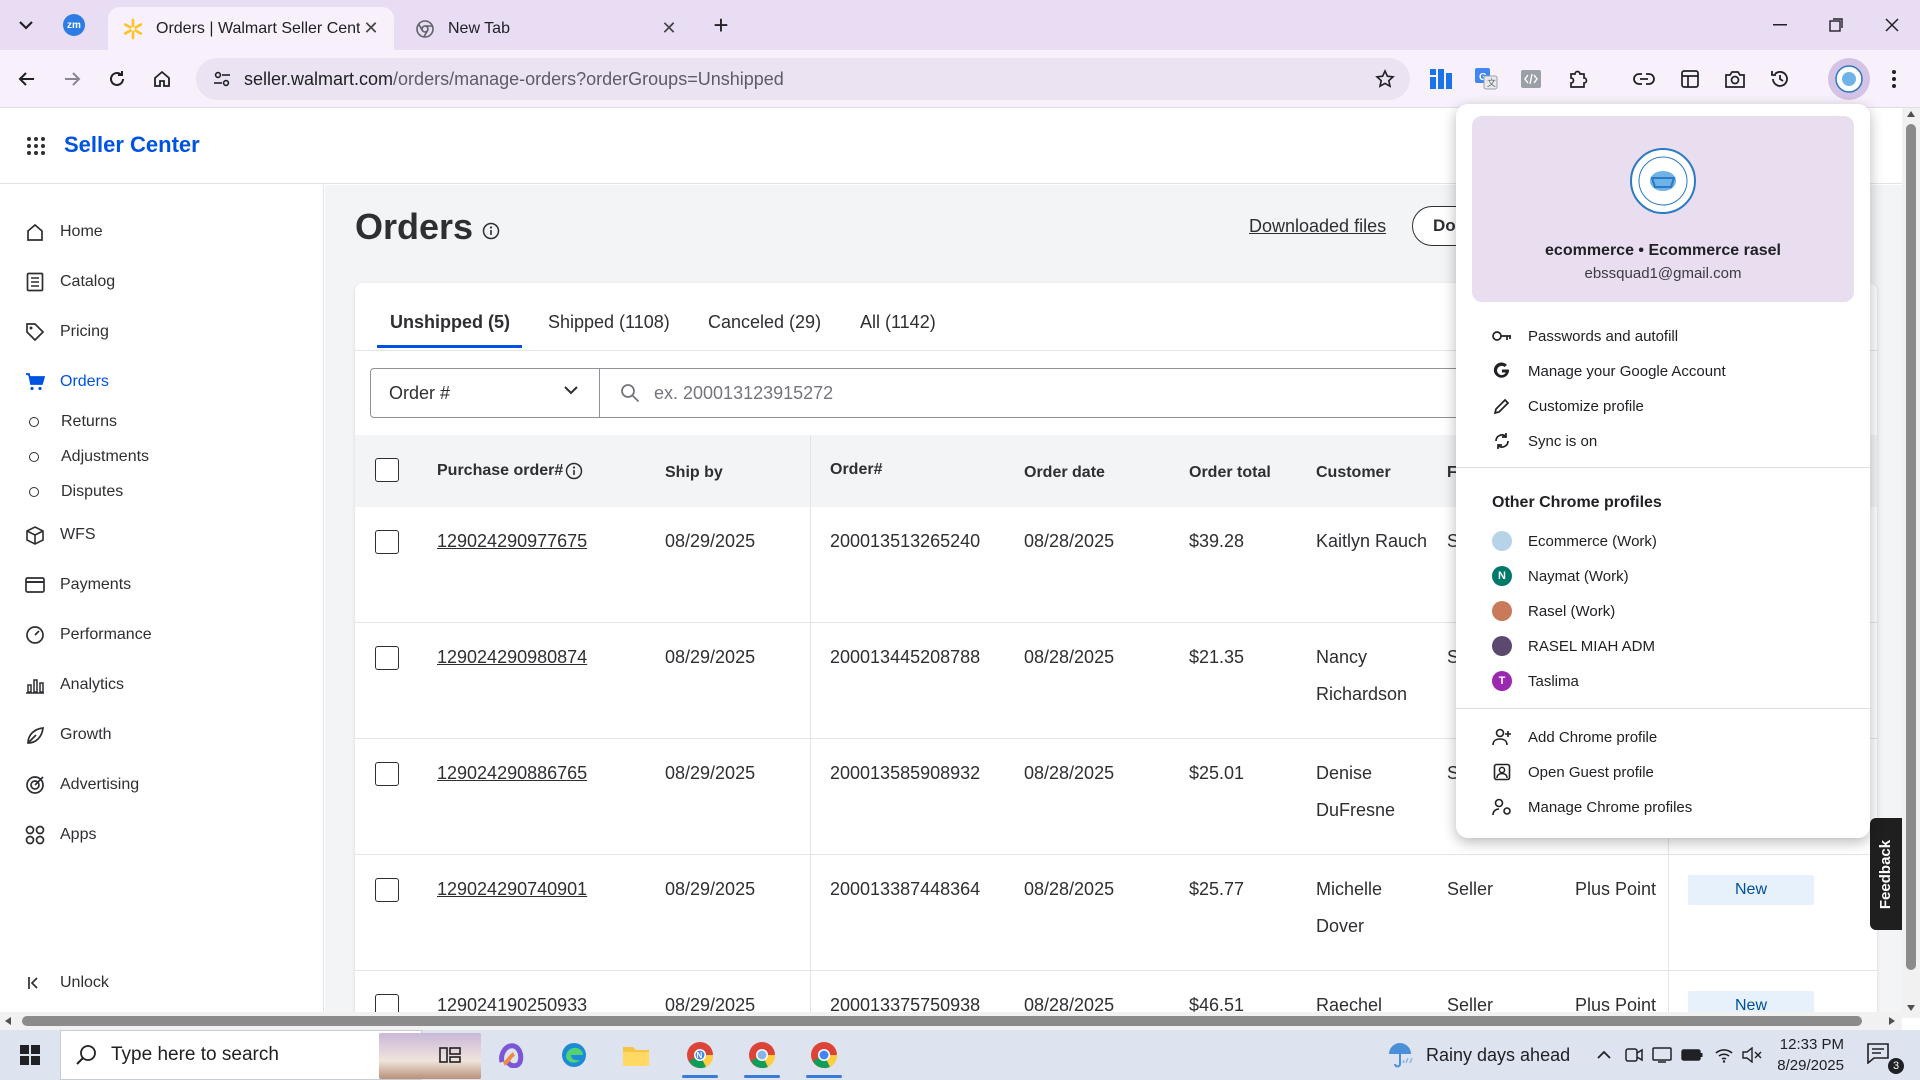 The height and width of the screenshot is (1080, 1920). Describe the element at coordinates (1064, 473) in the screenshot. I see `column-order-date: Order date` at that location.